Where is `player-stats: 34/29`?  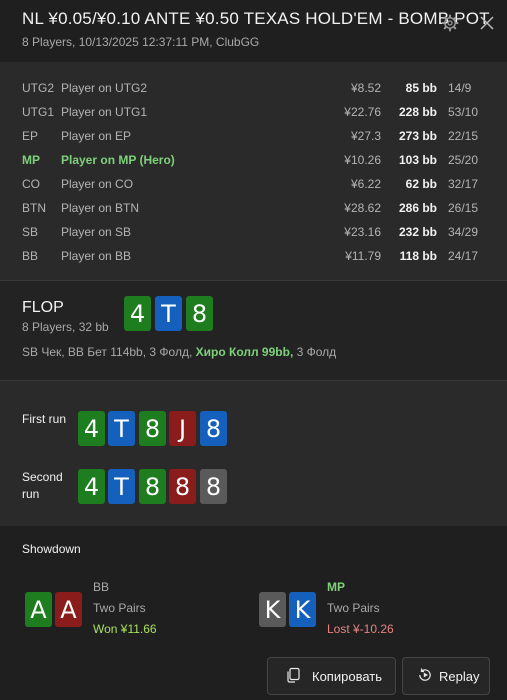
player-stats: 34/29 is located at coordinates (463, 232).